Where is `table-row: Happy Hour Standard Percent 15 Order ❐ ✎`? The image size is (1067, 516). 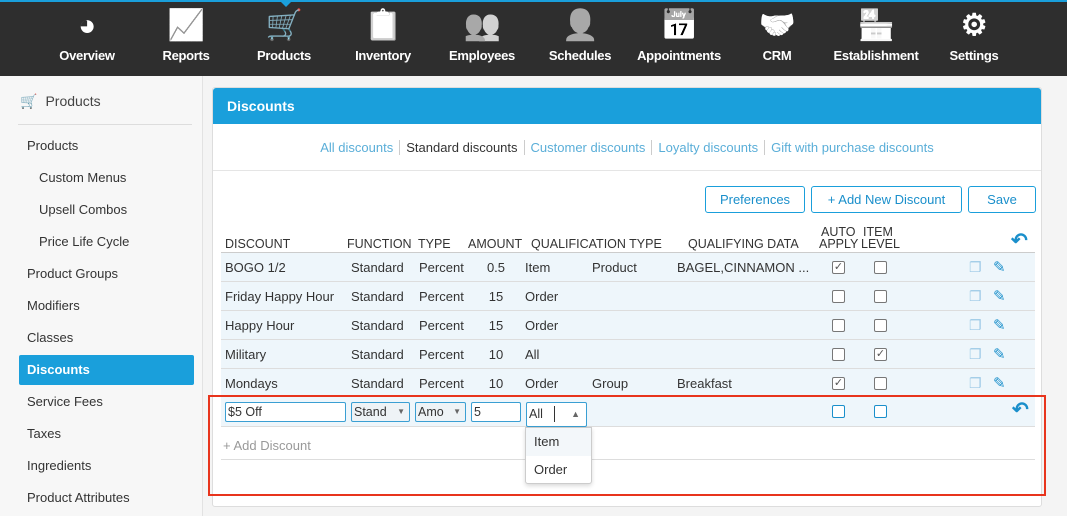 table-row: Happy Hour Standard Percent 15 Order ❐ ✎ is located at coordinates (628, 325).